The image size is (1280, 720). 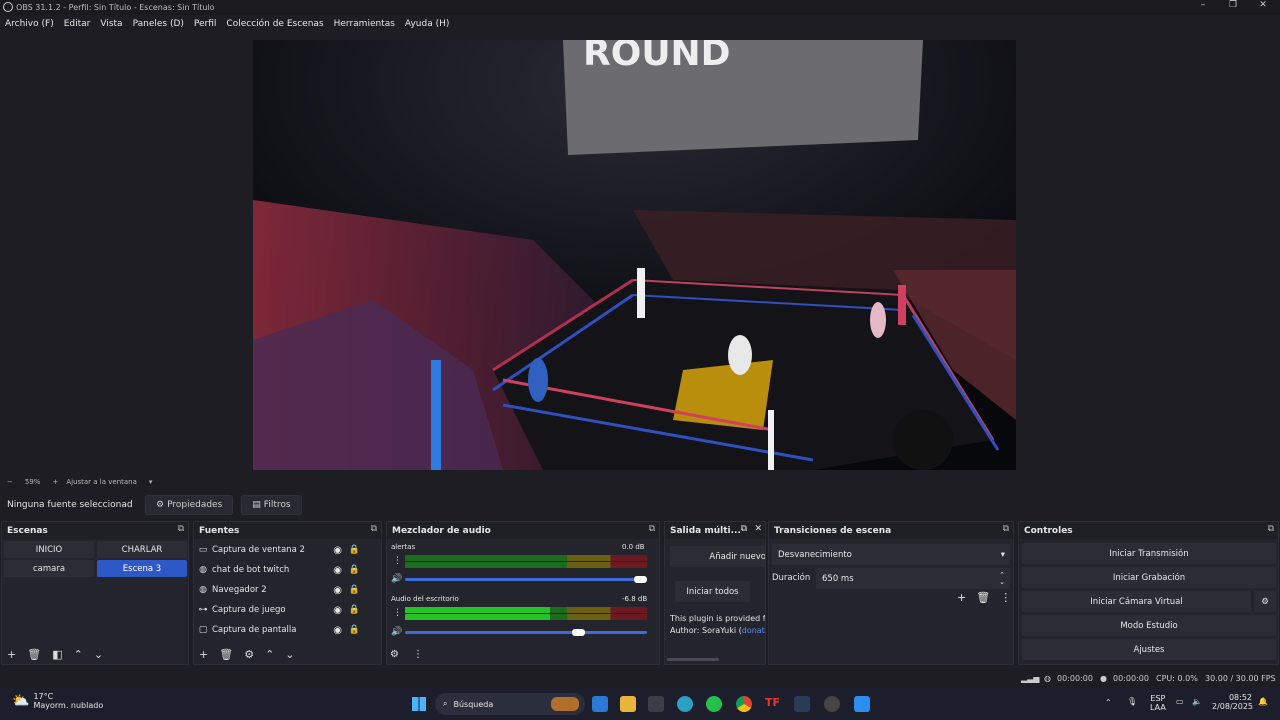 I want to click on add-new-button: Añadir nuevo, so click(x=717, y=556).